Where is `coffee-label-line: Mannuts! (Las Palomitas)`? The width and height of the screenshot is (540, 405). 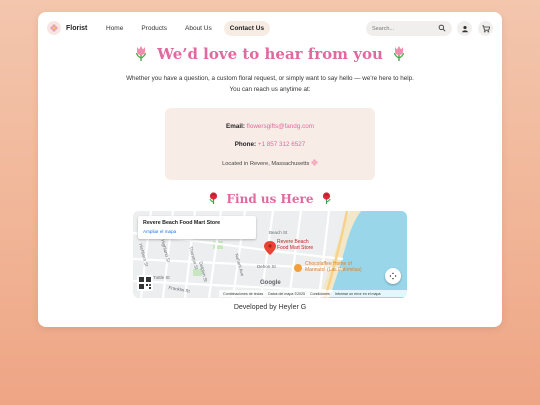 coffee-label-line: Mannuts! (Las Palomitas) is located at coordinates (333, 270).